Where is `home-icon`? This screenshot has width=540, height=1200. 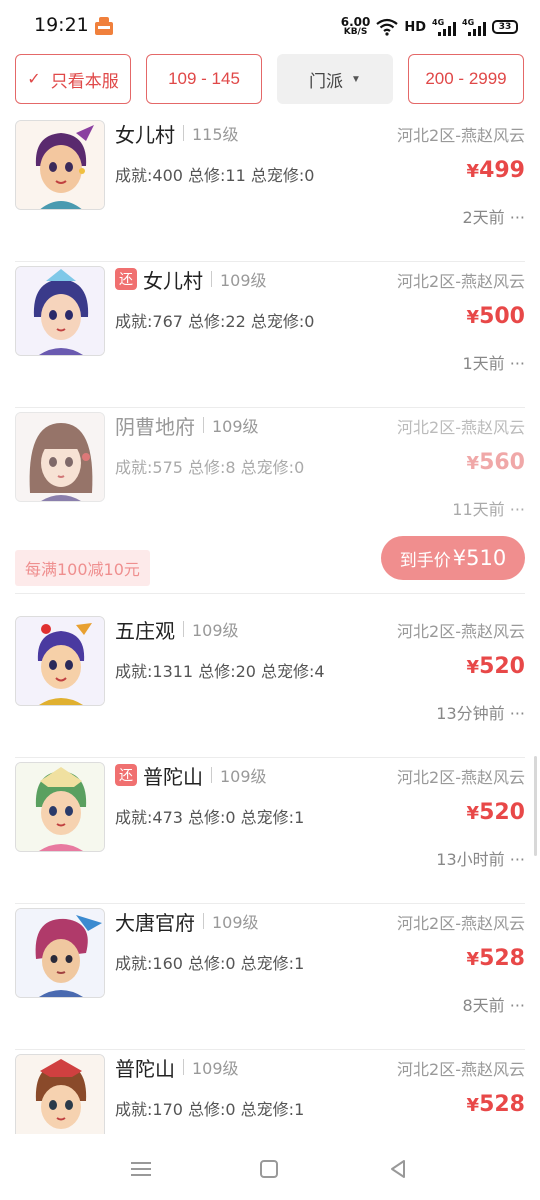 home-icon is located at coordinates (269, 1169).